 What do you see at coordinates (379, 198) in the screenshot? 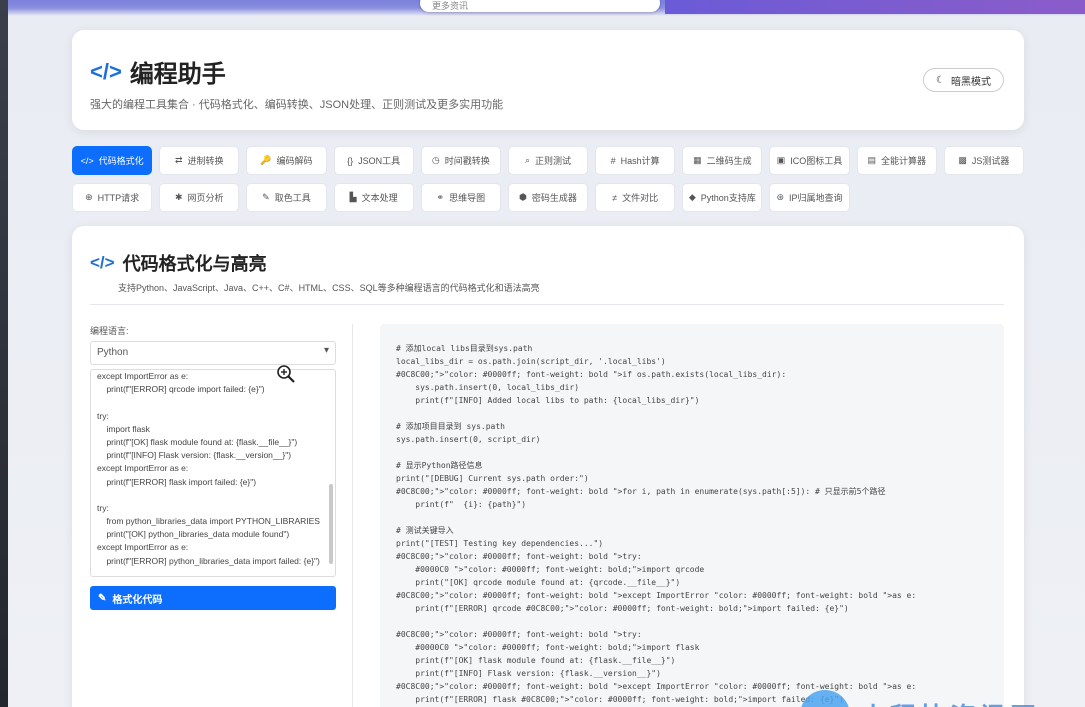
I see `tool-label: 文本处理` at bounding box center [379, 198].